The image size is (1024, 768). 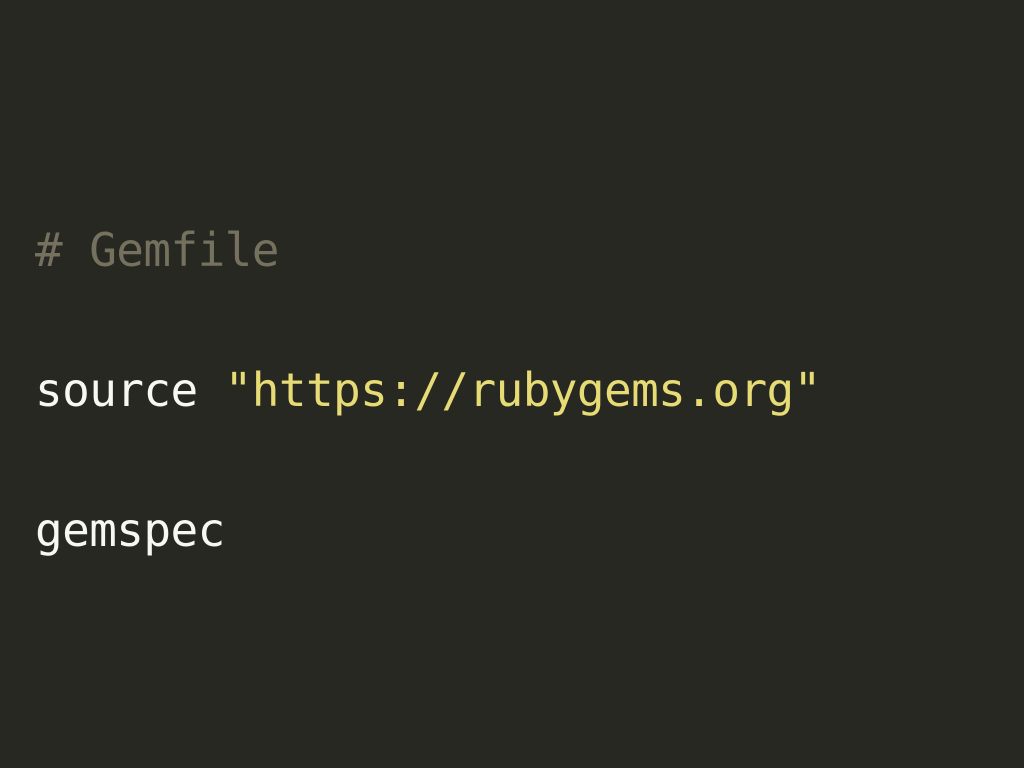 I want to click on code-line-comment: # Gemfile, so click(x=157, y=250).